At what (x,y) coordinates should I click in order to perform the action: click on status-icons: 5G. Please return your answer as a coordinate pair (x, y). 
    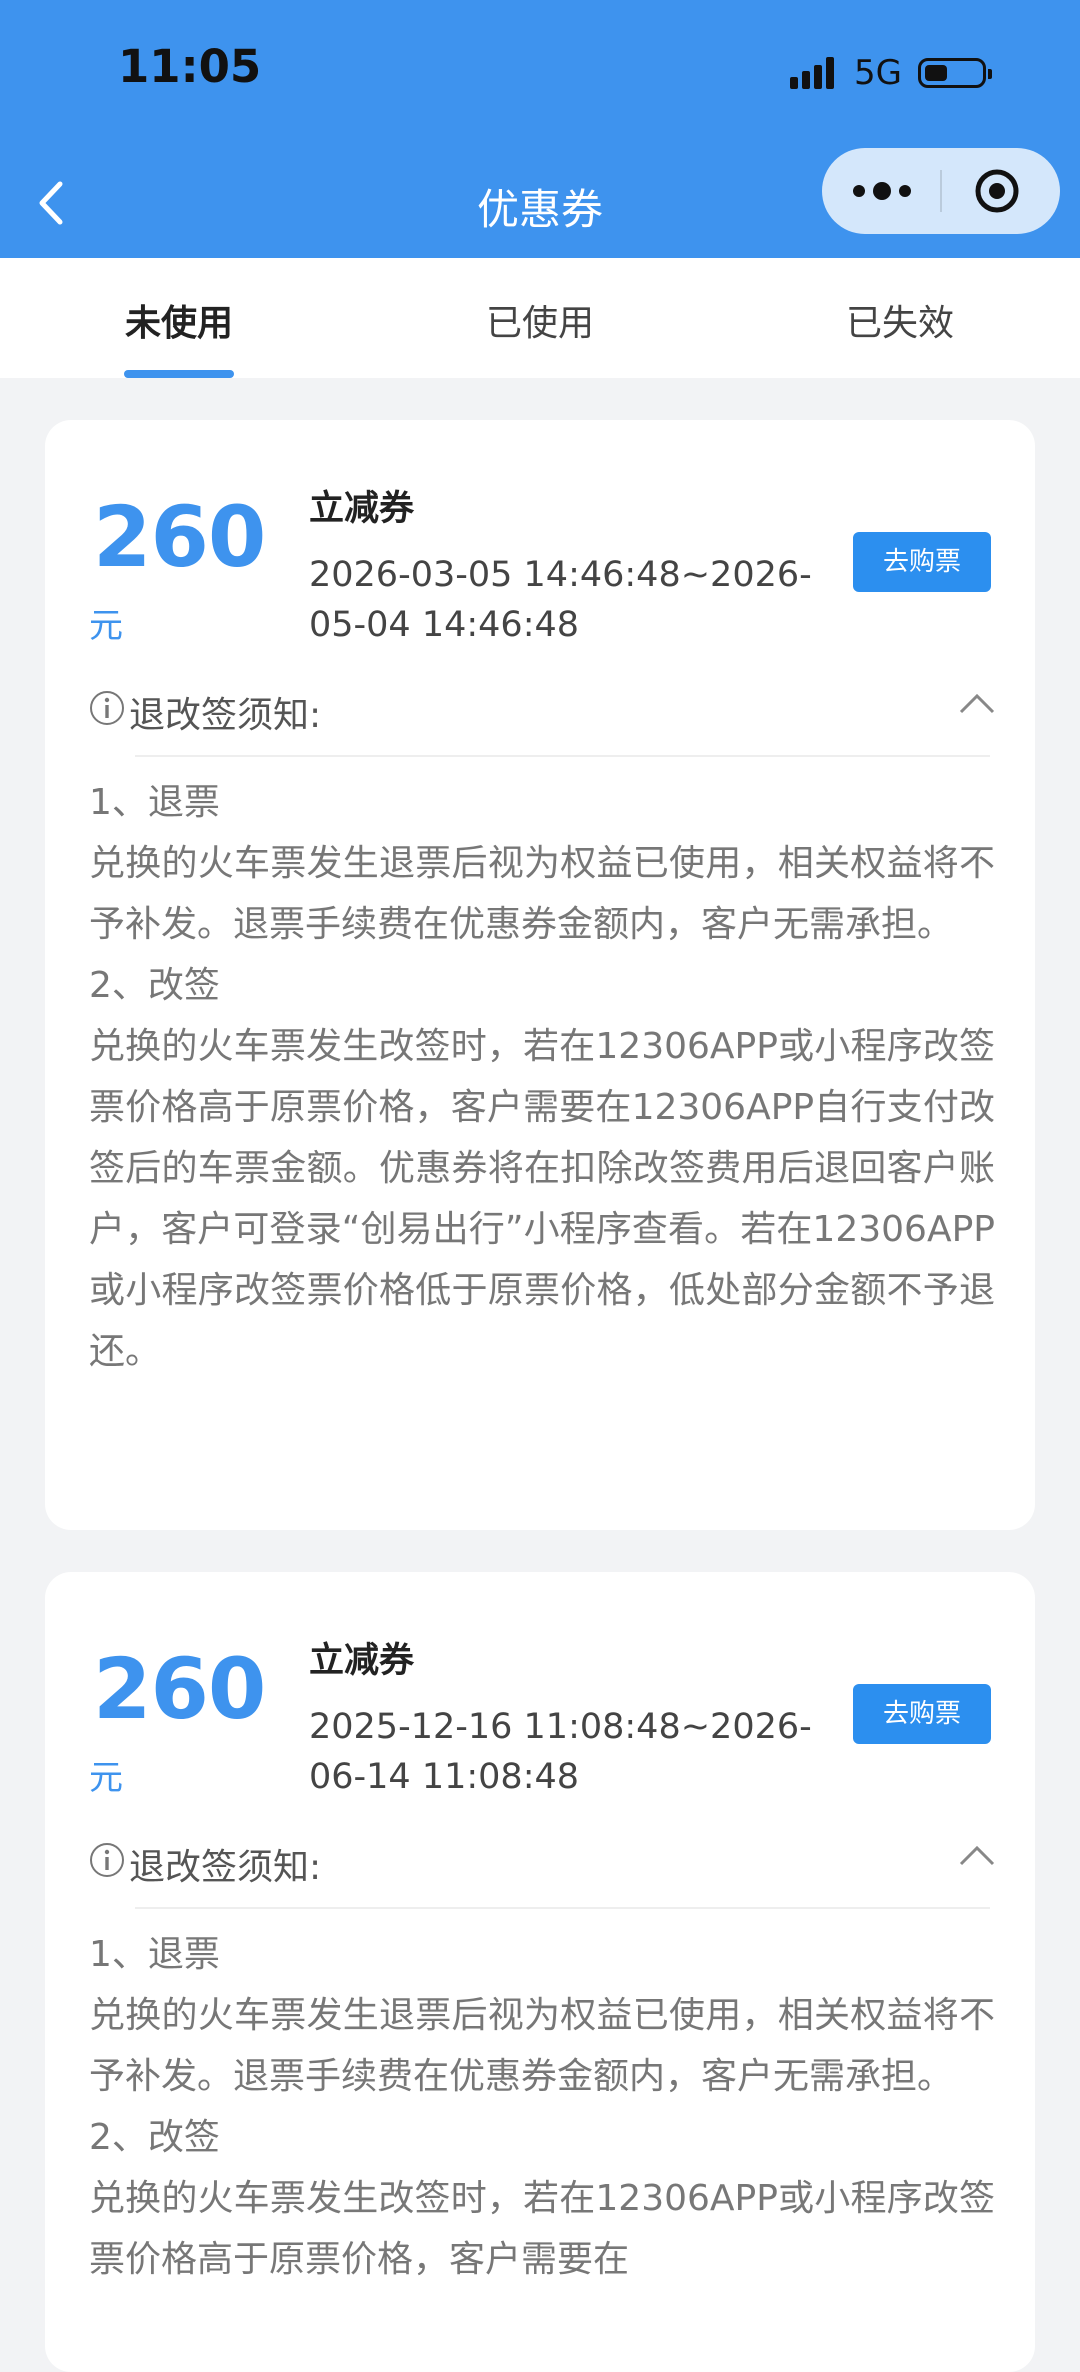
    Looking at the image, I should click on (890, 73).